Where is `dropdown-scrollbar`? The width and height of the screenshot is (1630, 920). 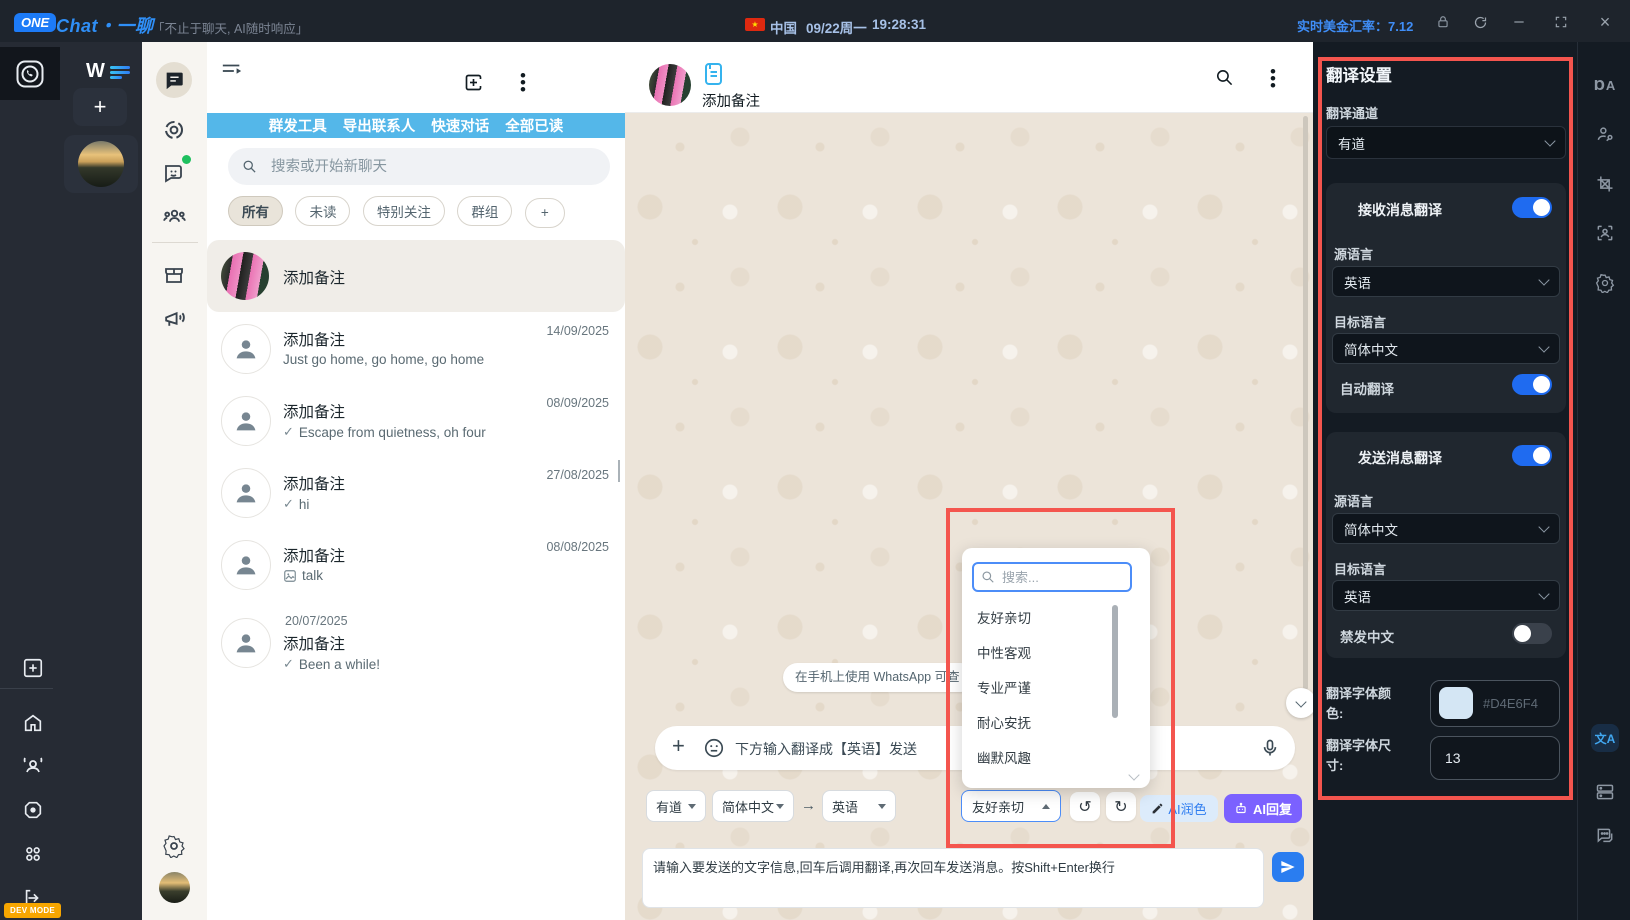 dropdown-scrollbar is located at coordinates (1115, 661).